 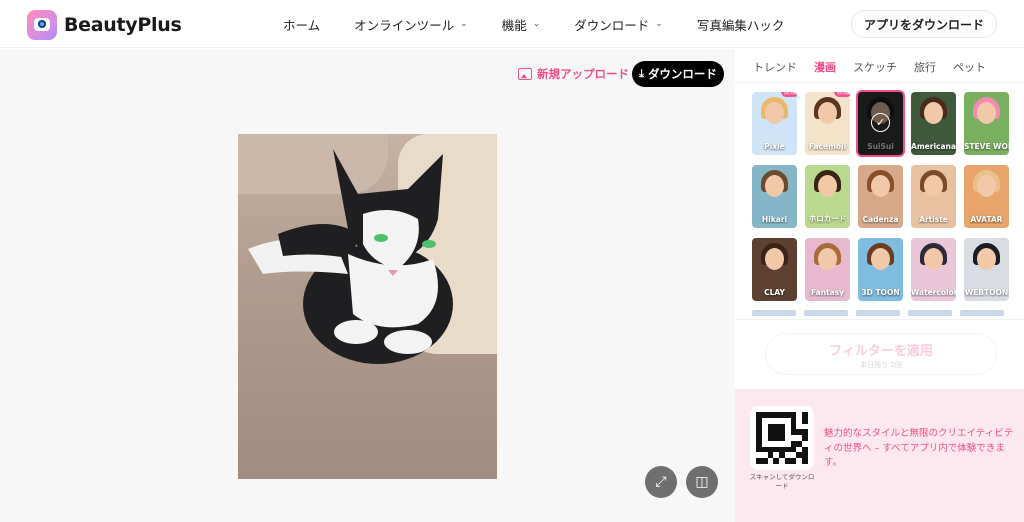 I want to click on nav-item: オンラインツール ⌄, so click(x=411, y=24).